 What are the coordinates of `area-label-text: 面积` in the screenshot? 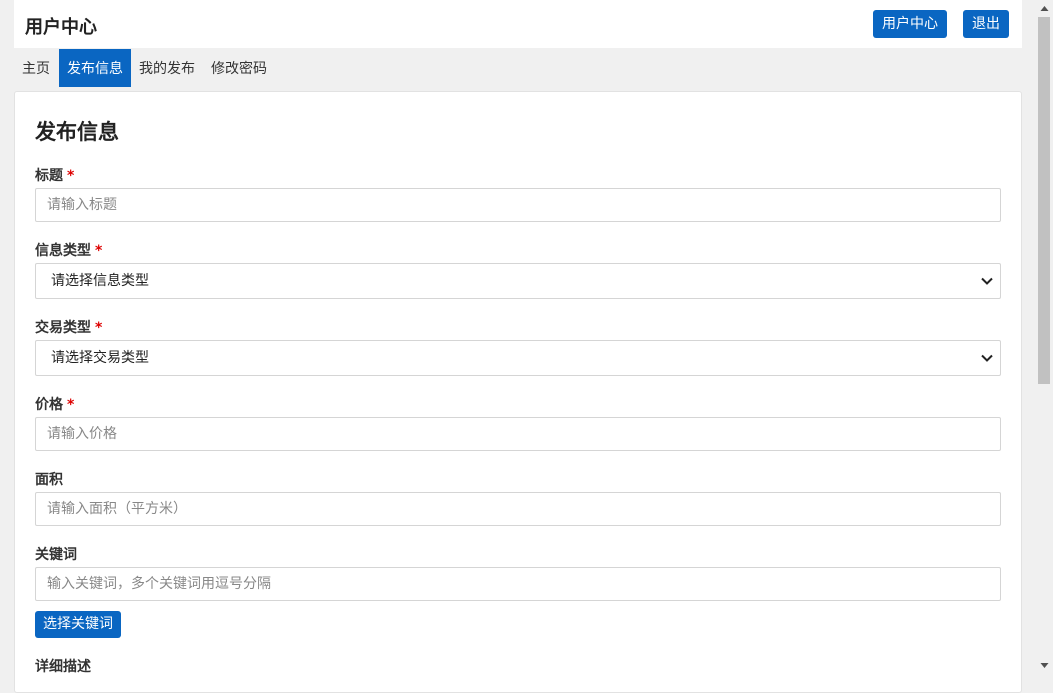 It's located at (49, 480).